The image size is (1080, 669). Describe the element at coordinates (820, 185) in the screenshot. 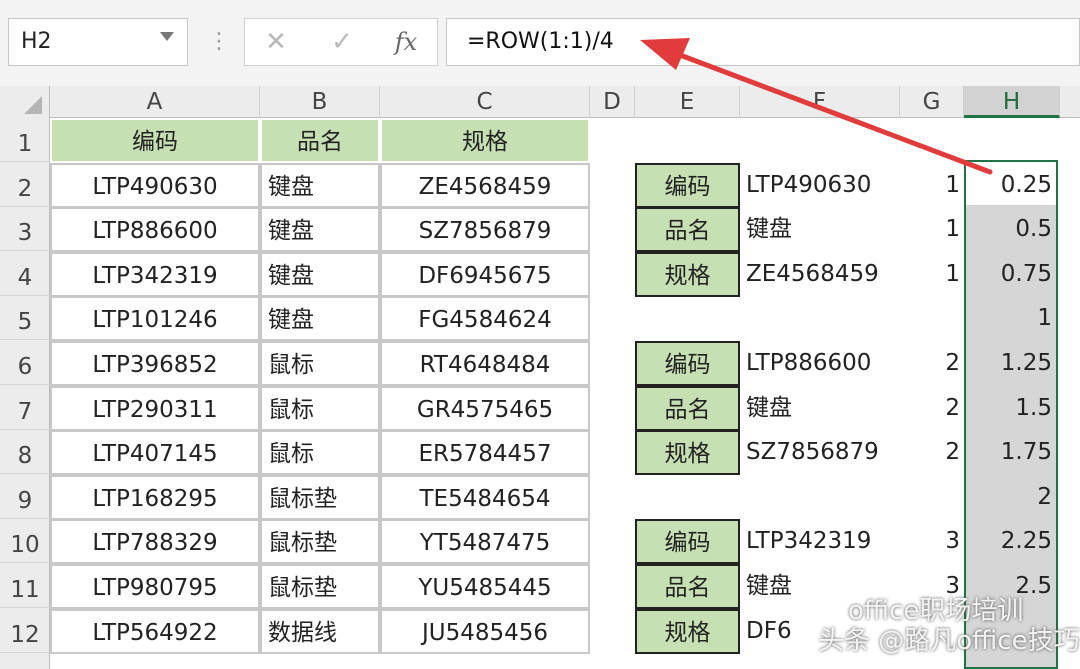

I see `value-cell: LTP490630` at that location.